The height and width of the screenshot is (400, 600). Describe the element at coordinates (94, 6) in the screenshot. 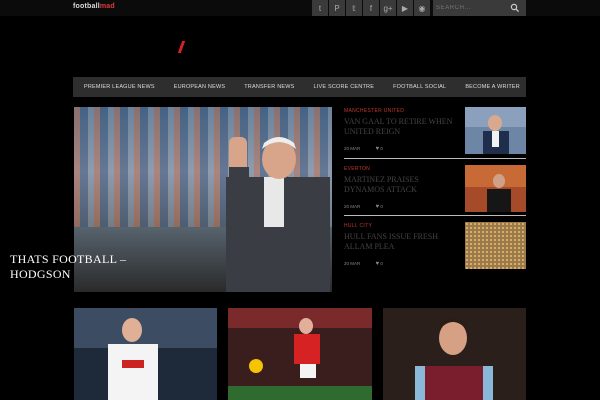

I see `site-logo: footballmad` at that location.